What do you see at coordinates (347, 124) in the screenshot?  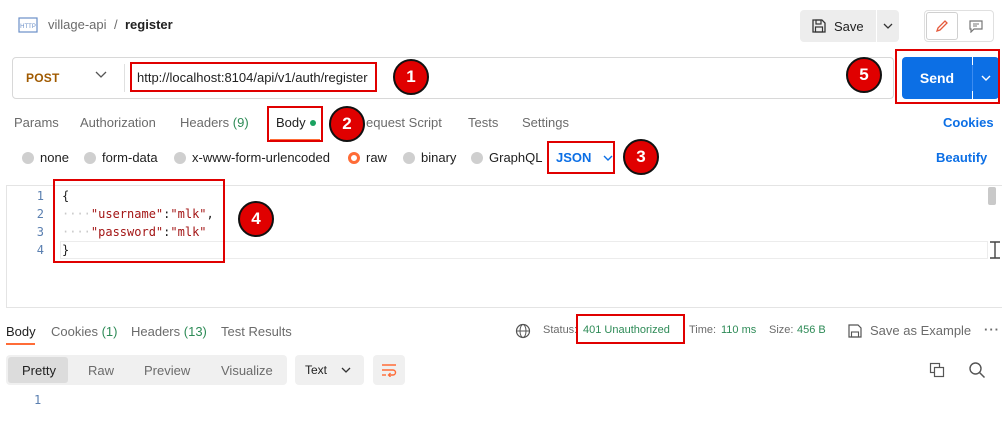 I see `callout-badge: 2` at bounding box center [347, 124].